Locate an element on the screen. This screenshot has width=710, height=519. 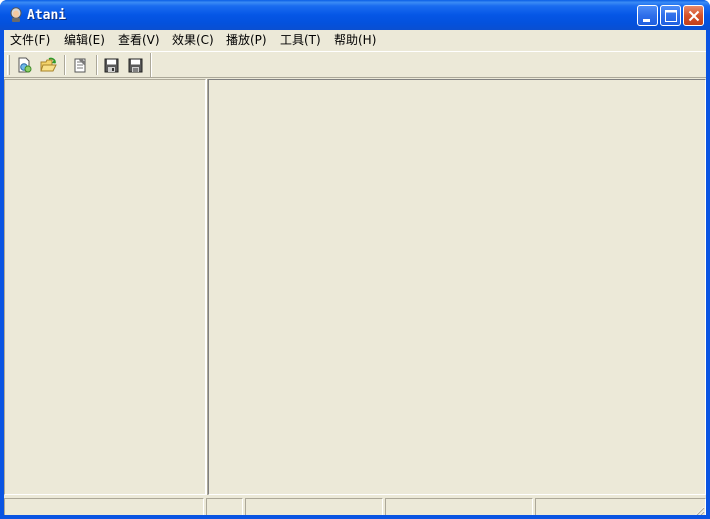
minimize-icon is located at coordinates (646, 20).